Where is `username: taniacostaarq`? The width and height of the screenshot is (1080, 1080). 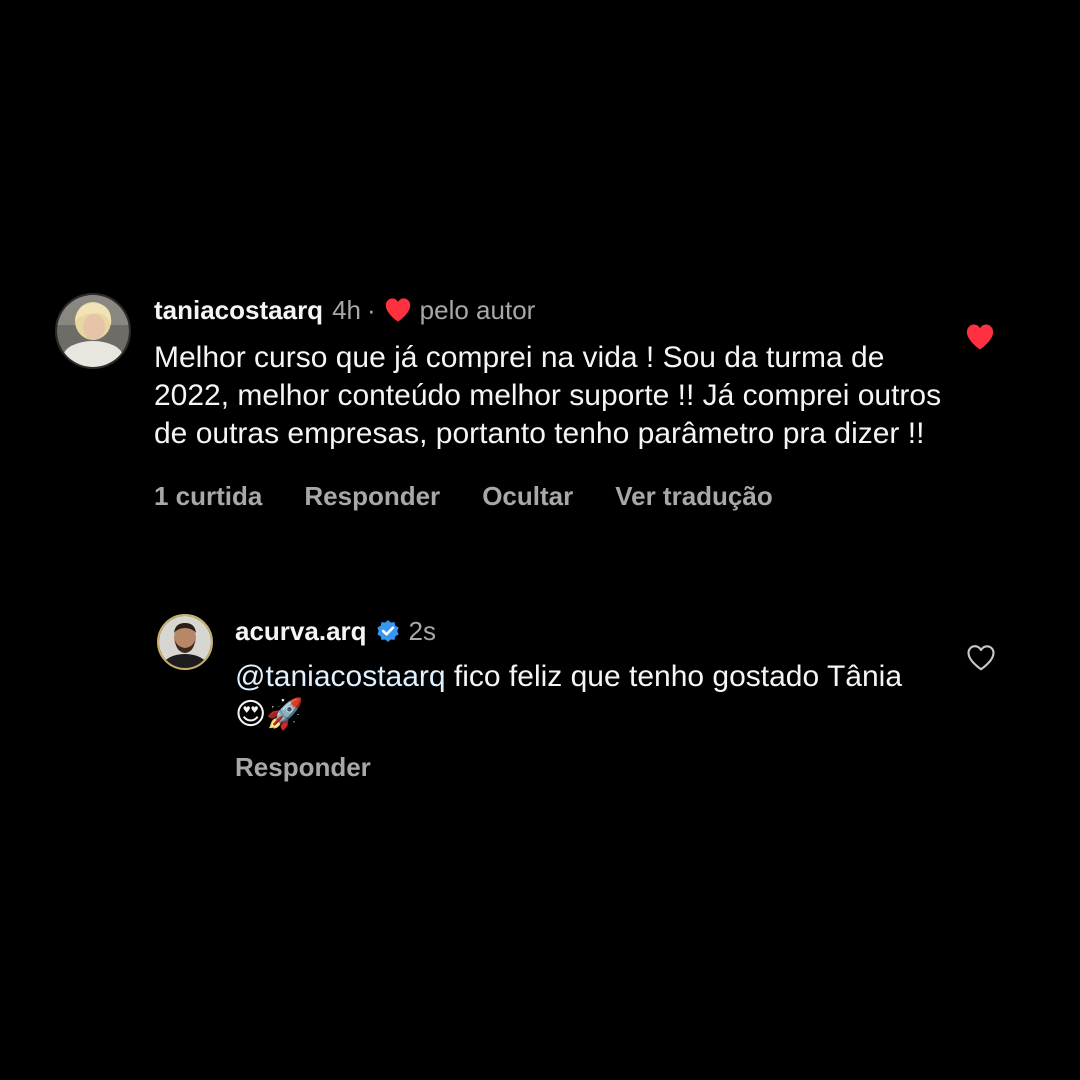 username: taniacostaarq is located at coordinates (238, 310).